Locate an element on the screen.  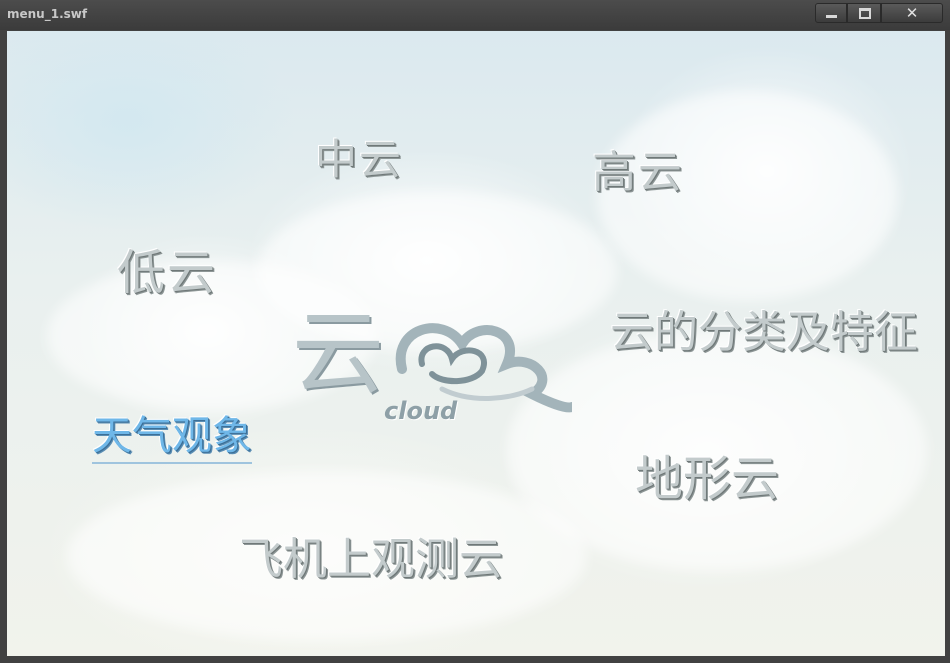
title-bar: menu_1.swf ✕ is located at coordinates (475, 15).